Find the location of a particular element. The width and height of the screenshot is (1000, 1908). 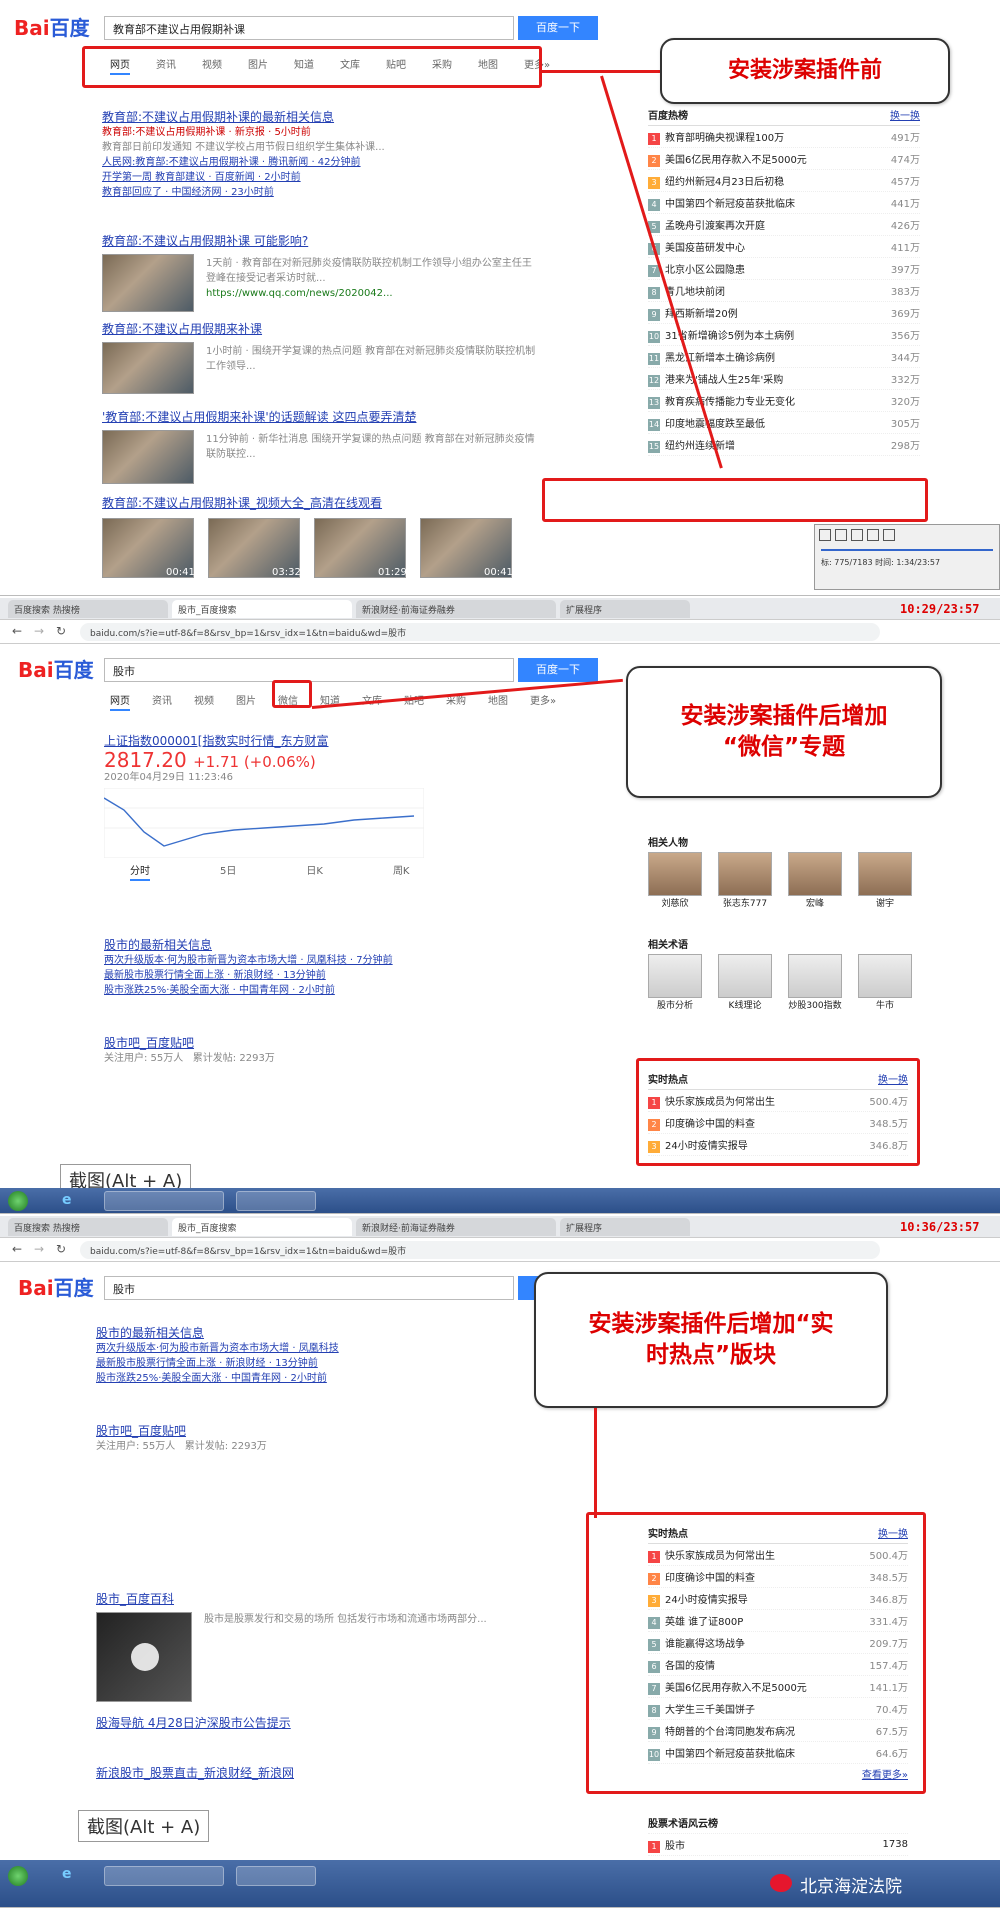

rank-badge: 9 is located at coordinates (654, 314).